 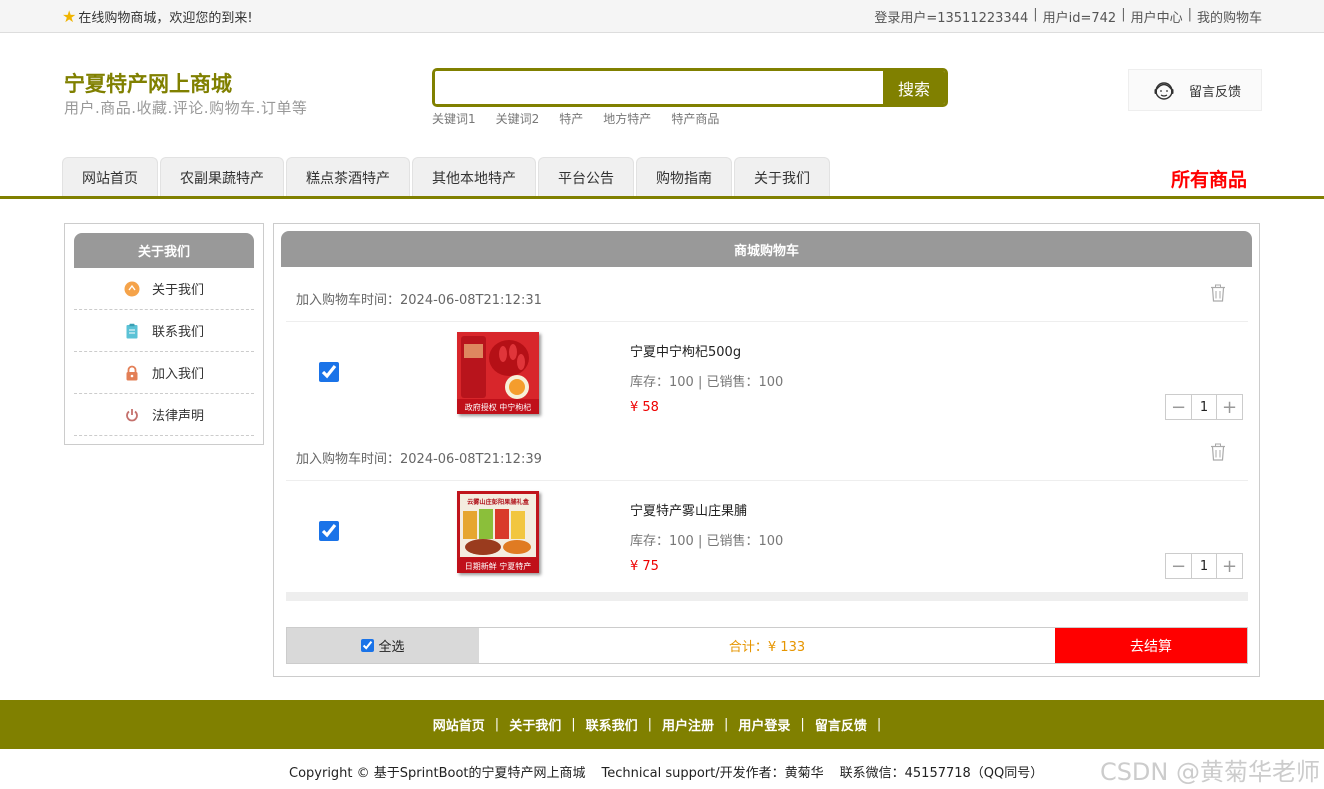 What do you see at coordinates (419, 300) in the screenshot?
I see `added-time: 加入购物车时间：2024-06-08T21:12:31` at bounding box center [419, 300].